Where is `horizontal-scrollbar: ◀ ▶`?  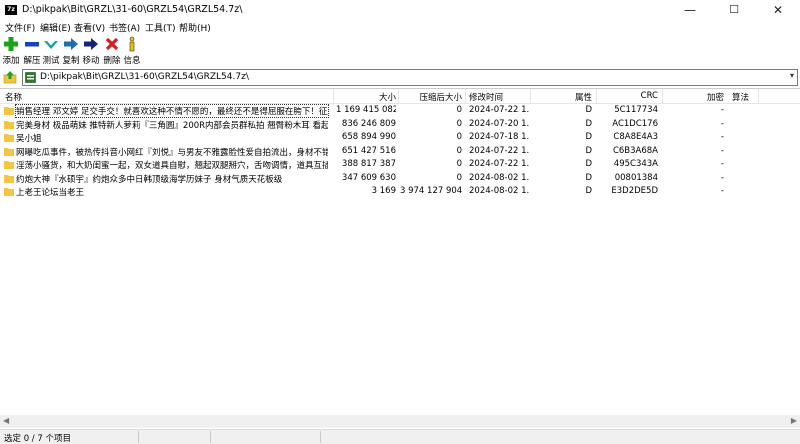 horizontal-scrollbar: ◀ ▶ is located at coordinates (400, 421).